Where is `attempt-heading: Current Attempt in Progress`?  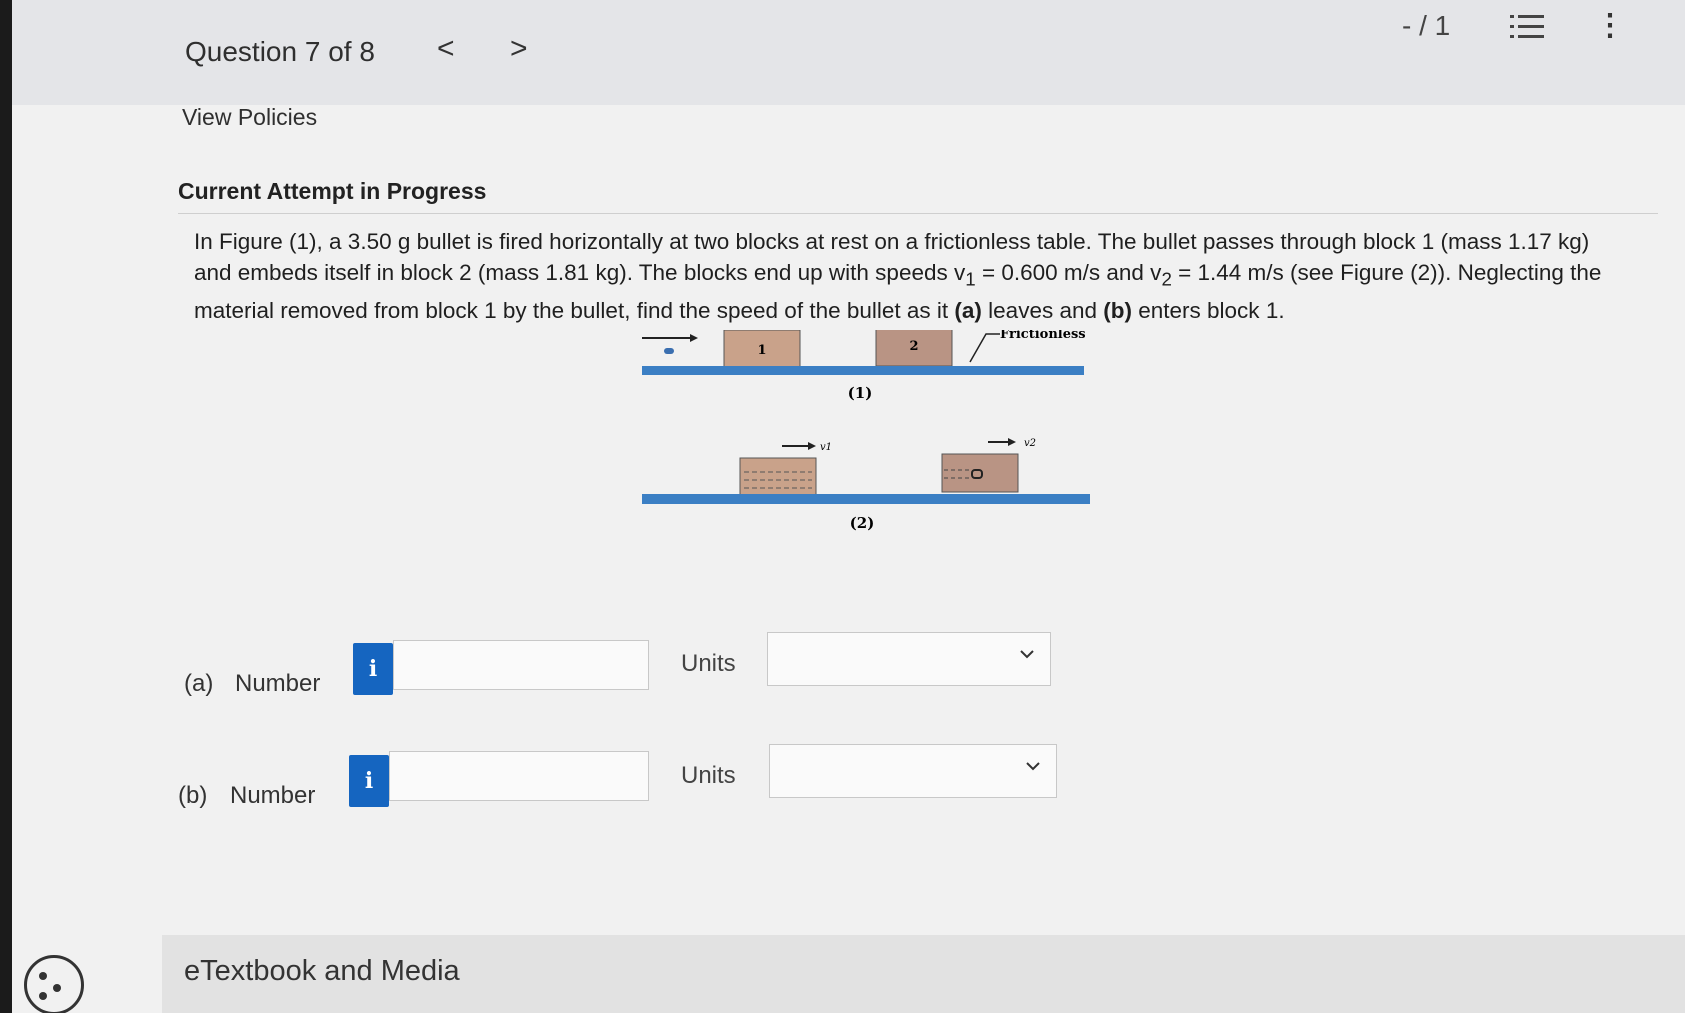 attempt-heading: Current Attempt in Progress is located at coordinates (332, 191).